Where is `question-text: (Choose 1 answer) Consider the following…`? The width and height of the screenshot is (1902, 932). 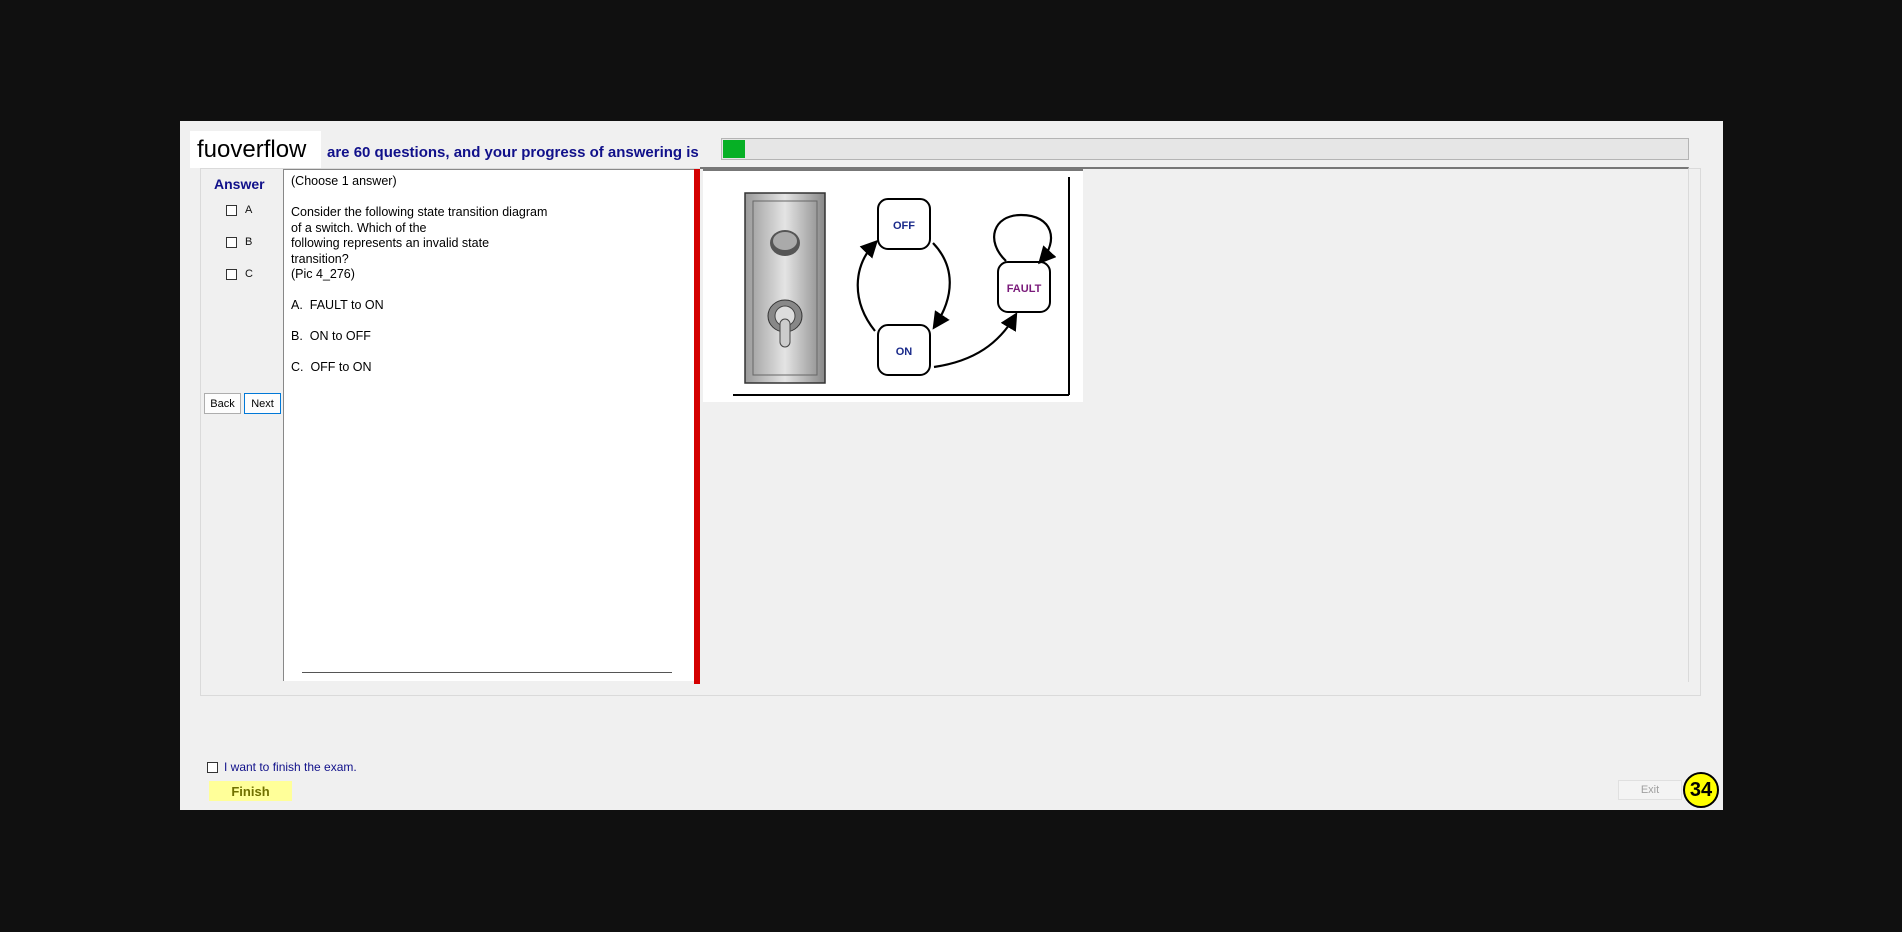 question-text: (Choose 1 answer) Consider the following… is located at coordinates (419, 274).